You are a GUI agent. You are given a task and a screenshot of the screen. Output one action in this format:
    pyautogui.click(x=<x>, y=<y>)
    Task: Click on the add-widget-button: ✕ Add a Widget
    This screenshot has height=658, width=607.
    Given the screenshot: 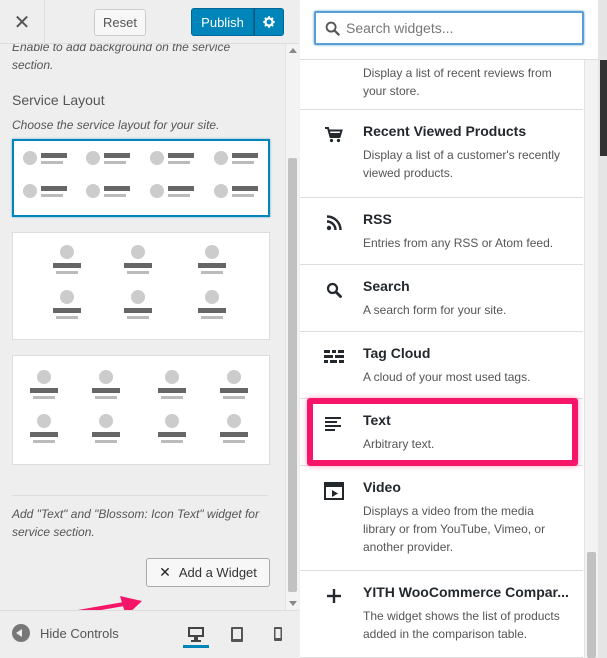 What is the action you would take?
    pyautogui.click(x=208, y=572)
    